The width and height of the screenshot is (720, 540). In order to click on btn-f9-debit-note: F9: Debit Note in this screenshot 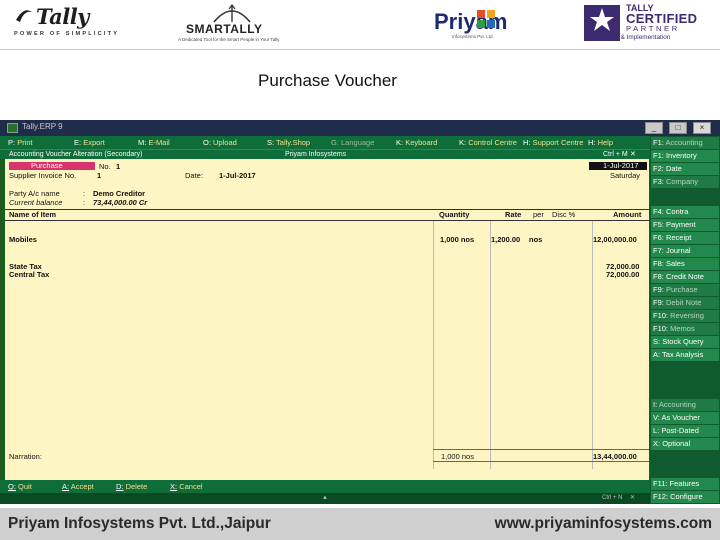, I will do `click(685, 303)`.